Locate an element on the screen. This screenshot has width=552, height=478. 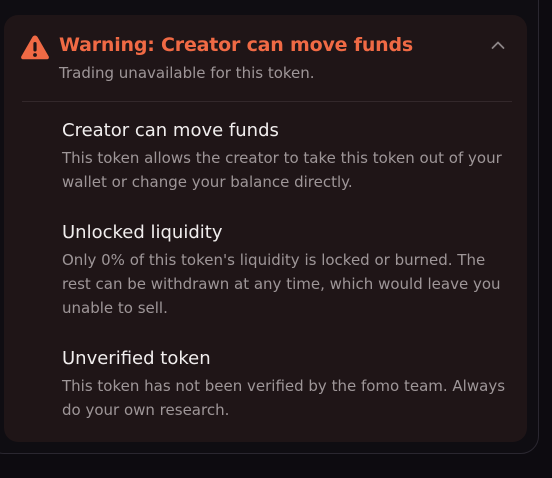
risk-title: Unlocked liquidity is located at coordinates (142, 232).